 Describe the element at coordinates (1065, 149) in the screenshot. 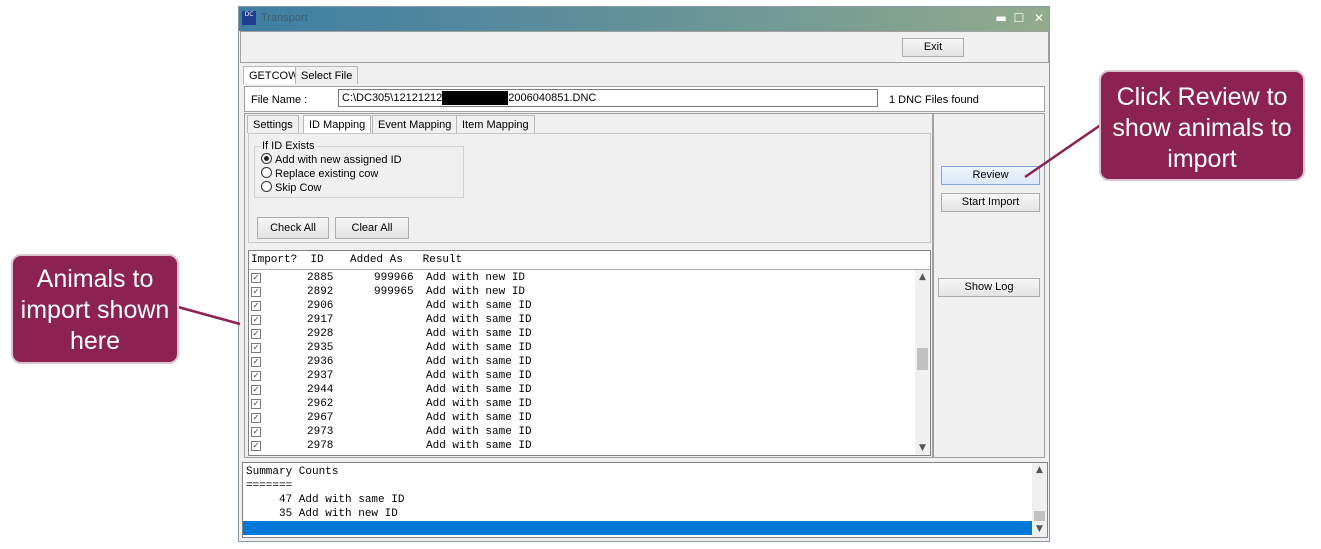

I see `review-pointer-line` at that location.